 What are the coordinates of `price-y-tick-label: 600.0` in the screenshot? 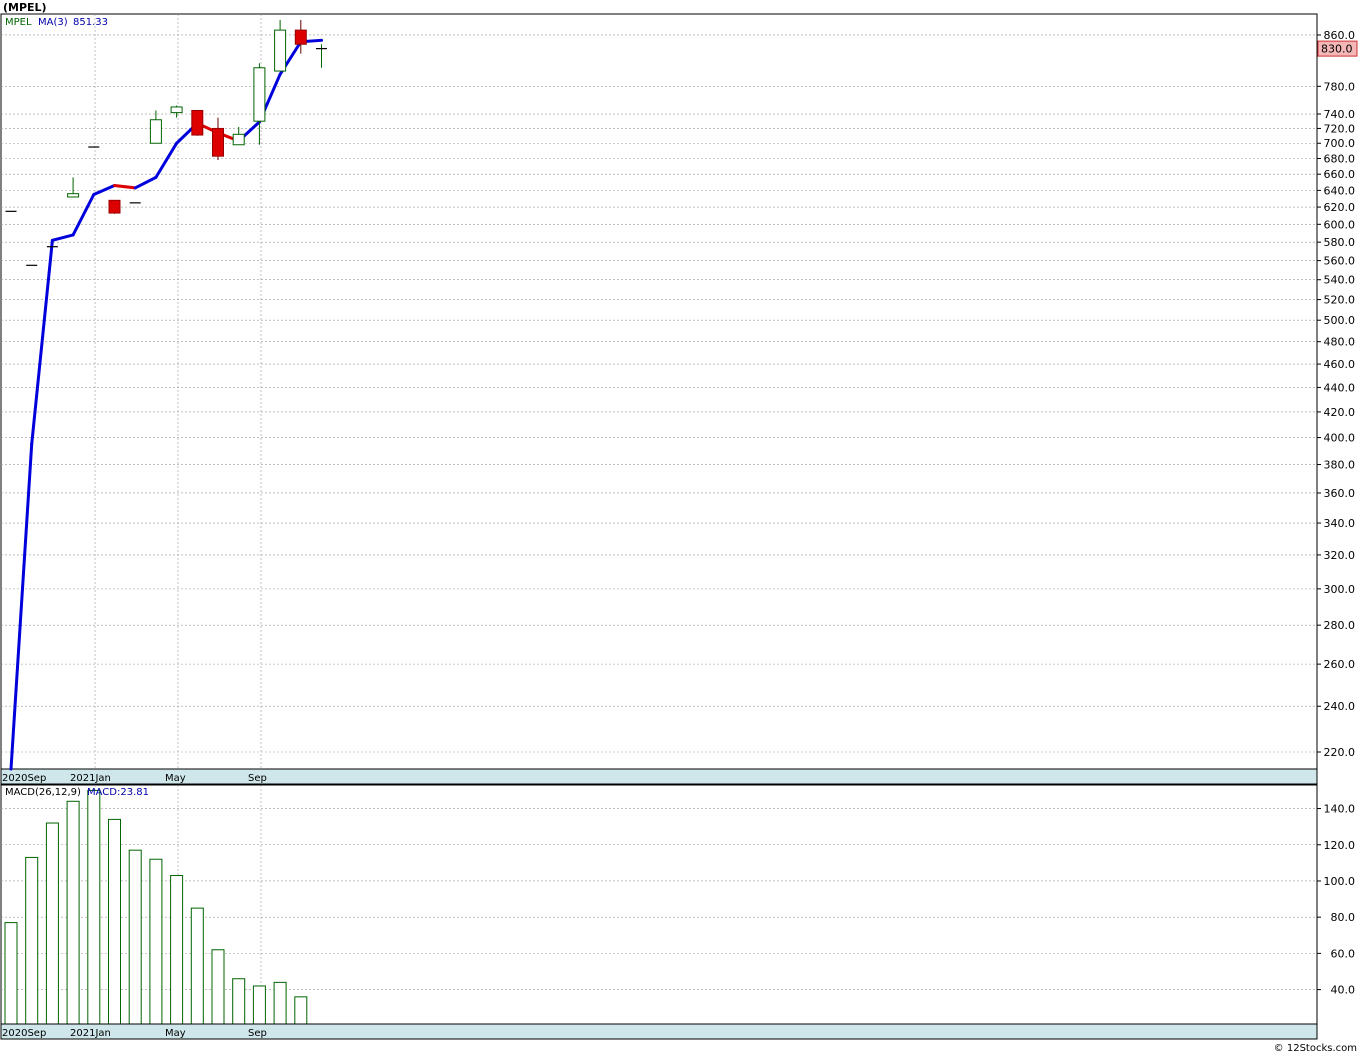 It's located at (1340, 224).